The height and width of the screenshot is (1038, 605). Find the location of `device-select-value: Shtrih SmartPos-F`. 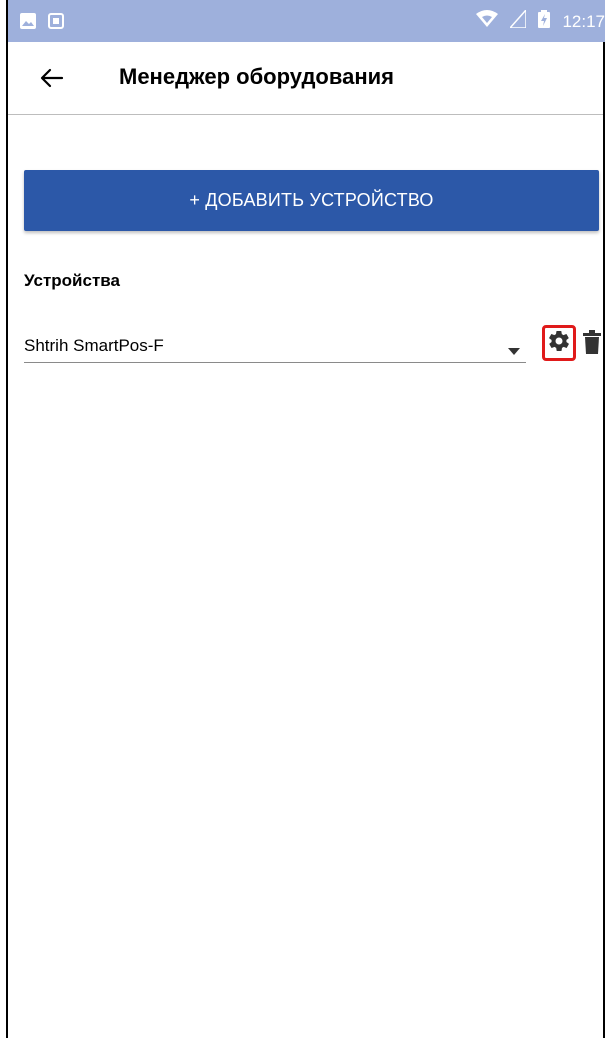

device-select-value: Shtrih SmartPos-F is located at coordinates (94, 345).